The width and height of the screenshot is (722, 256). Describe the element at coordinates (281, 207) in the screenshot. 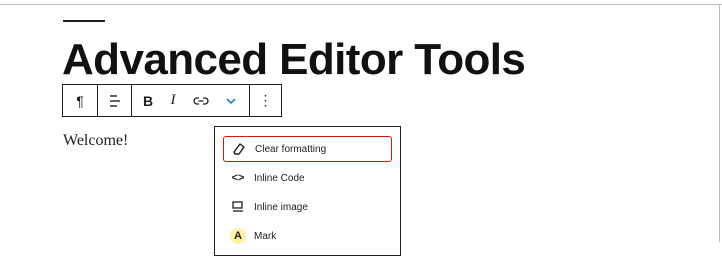

I see `menu-item-label: Inline image` at that location.